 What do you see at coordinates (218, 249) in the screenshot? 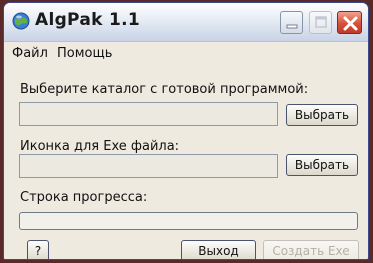
I see `exit-button: Выход` at bounding box center [218, 249].